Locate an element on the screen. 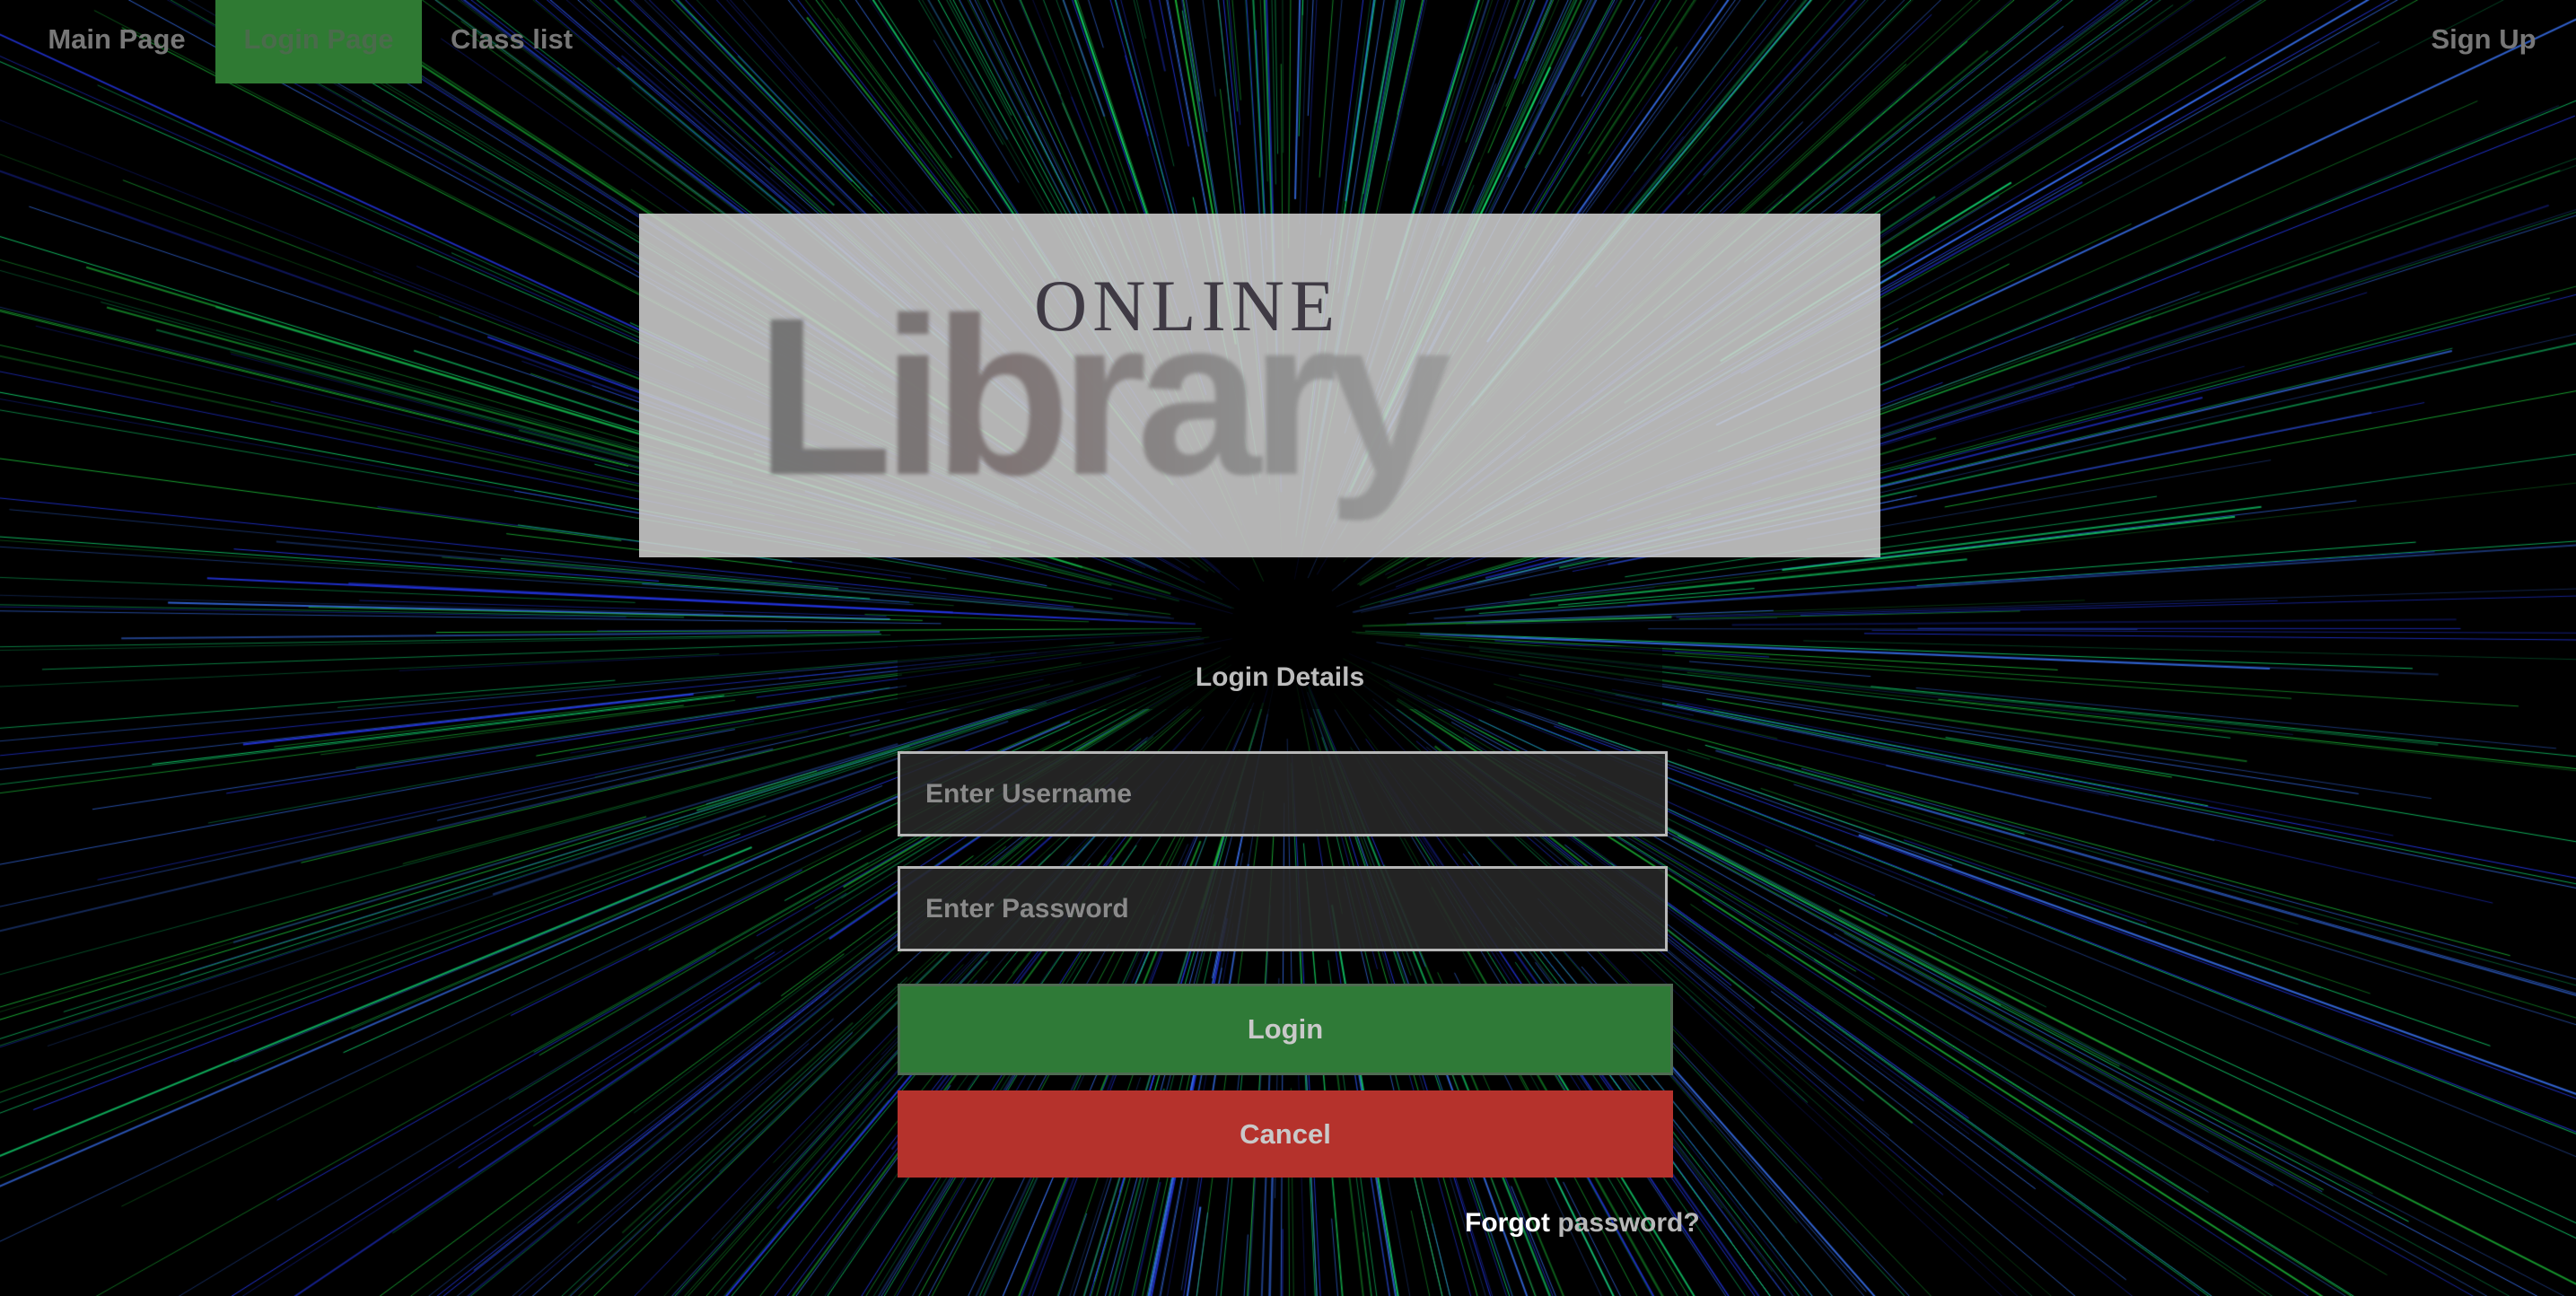 The width and height of the screenshot is (2576, 1296). login-details-heading: Login Details is located at coordinates (1280, 677).